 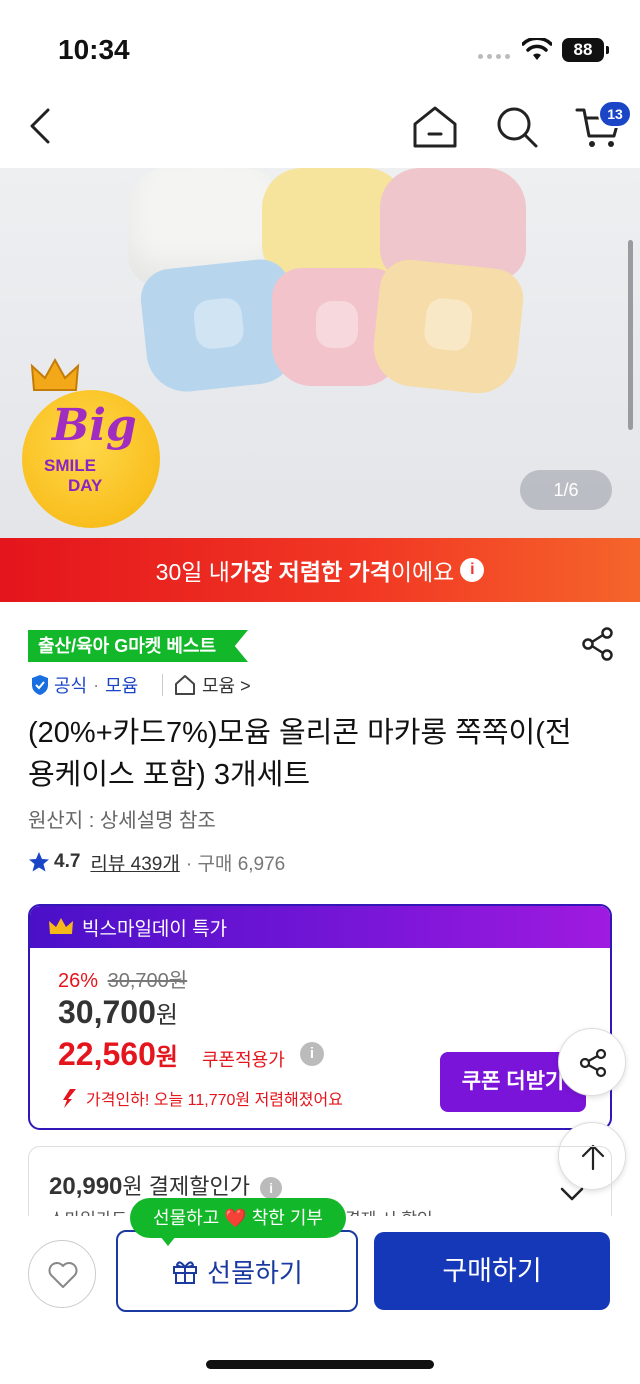 What do you see at coordinates (78, 981) in the screenshot?
I see `discount-rate: 26%` at bounding box center [78, 981].